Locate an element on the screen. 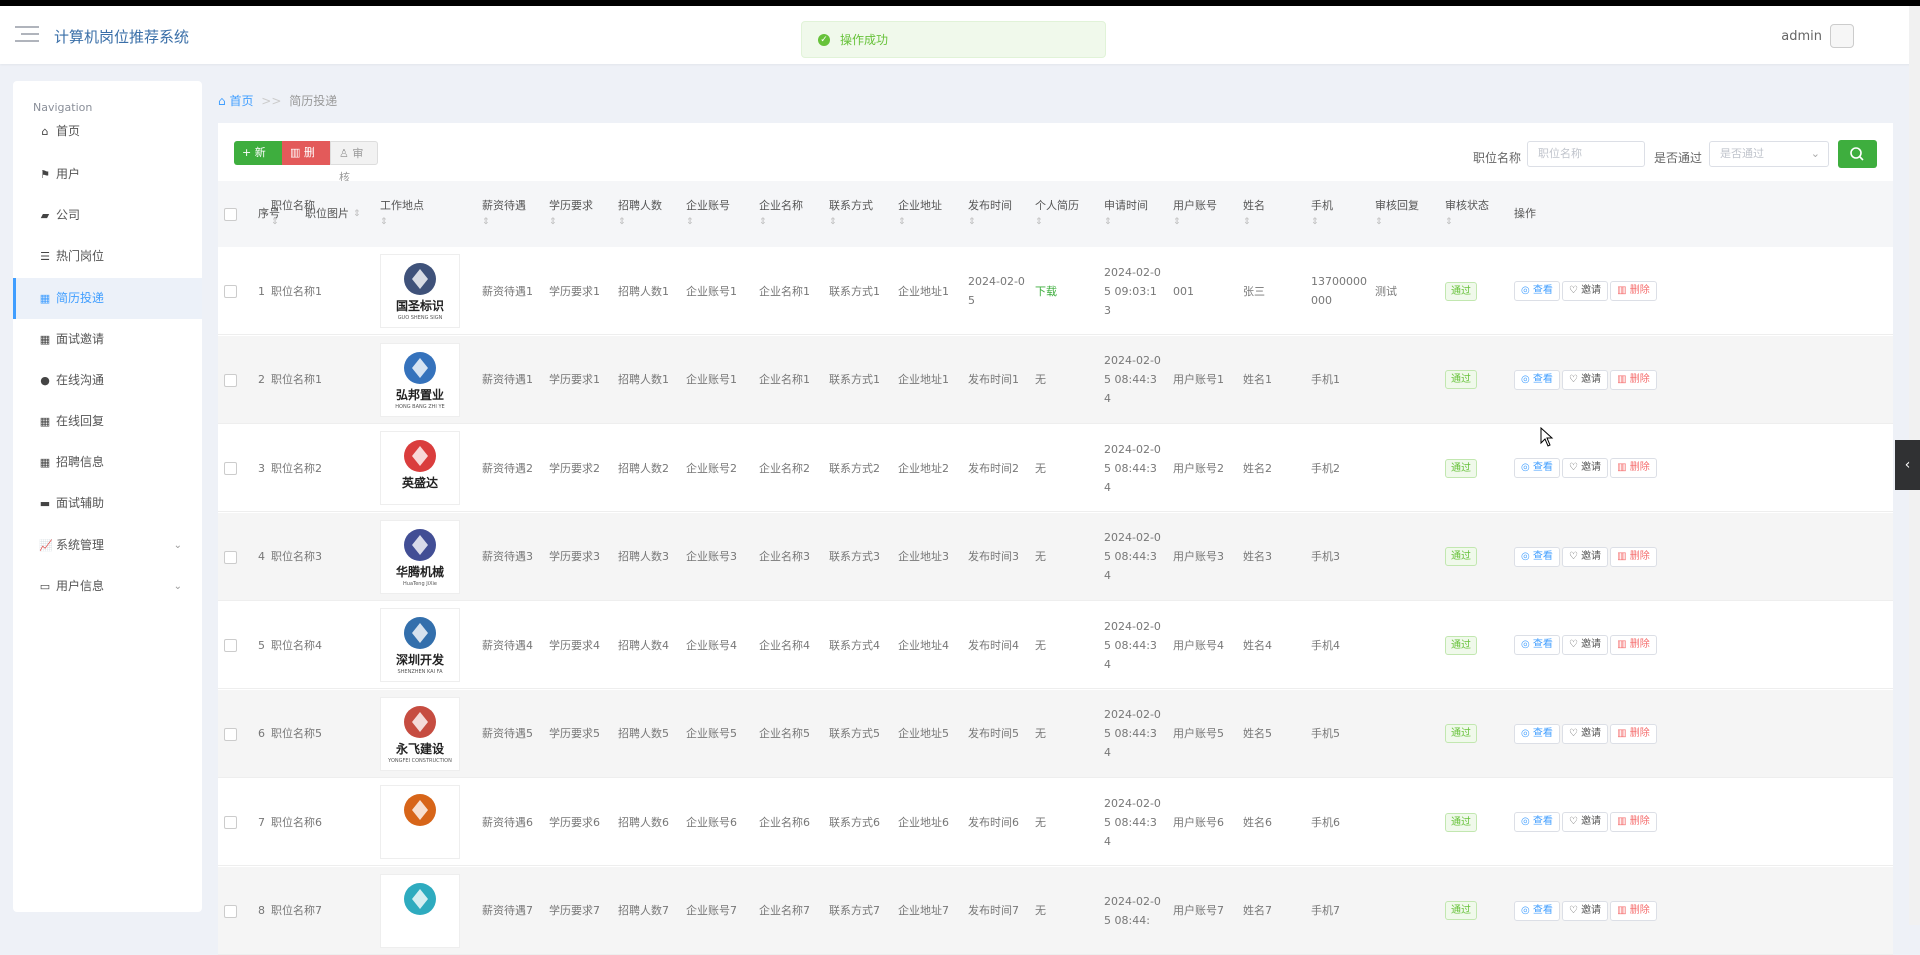 The height and width of the screenshot is (955, 1920). cell-resume: 下载 is located at coordinates (1046, 291).